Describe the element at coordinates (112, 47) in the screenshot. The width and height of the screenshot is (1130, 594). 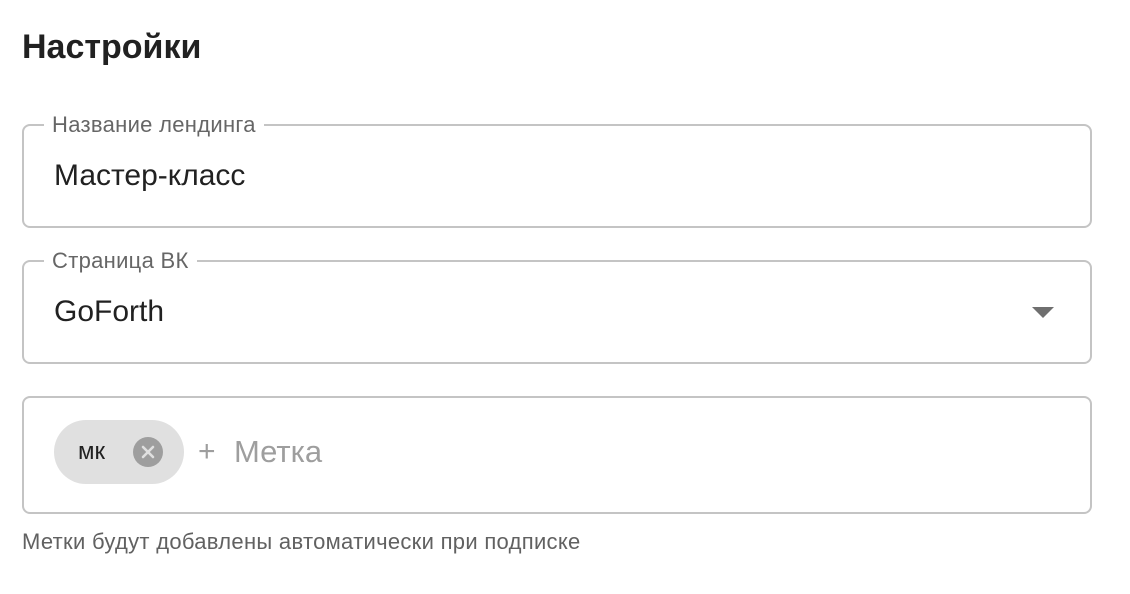
I see `page-title: Настройки` at that location.